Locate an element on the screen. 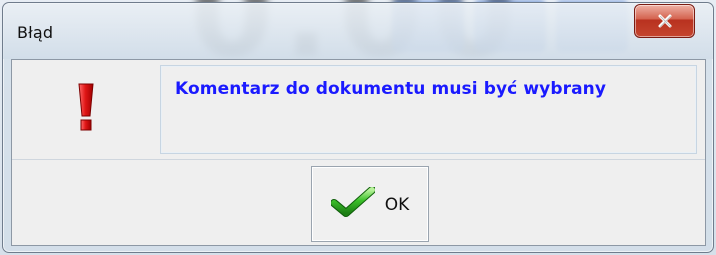  error-icon-area is located at coordinates (85, 109).